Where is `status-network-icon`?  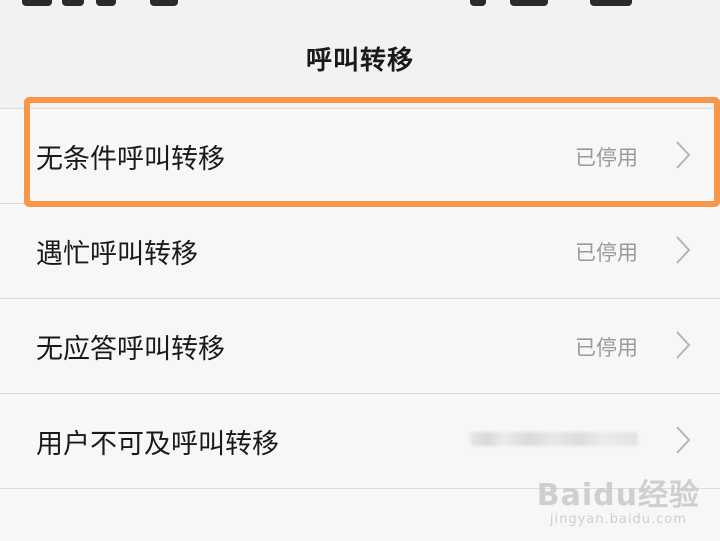 status-network-icon is located at coordinates (164, 3).